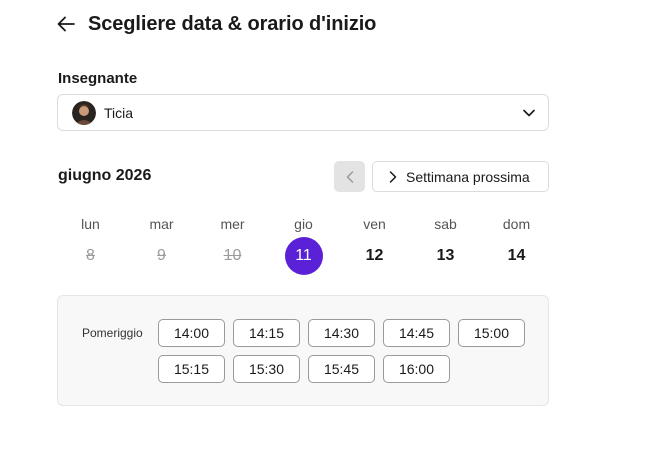 The width and height of the screenshot is (670, 461). What do you see at coordinates (90, 244) in the screenshot?
I see `day-column: lun 8` at bounding box center [90, 244].